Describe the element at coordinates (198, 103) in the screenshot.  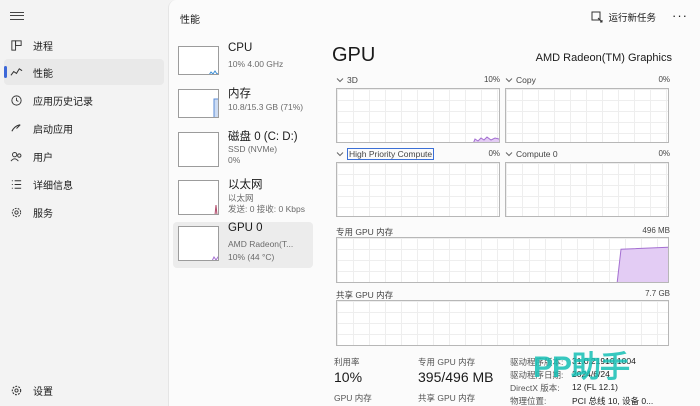
I see `memory-thumbnail` at that location.